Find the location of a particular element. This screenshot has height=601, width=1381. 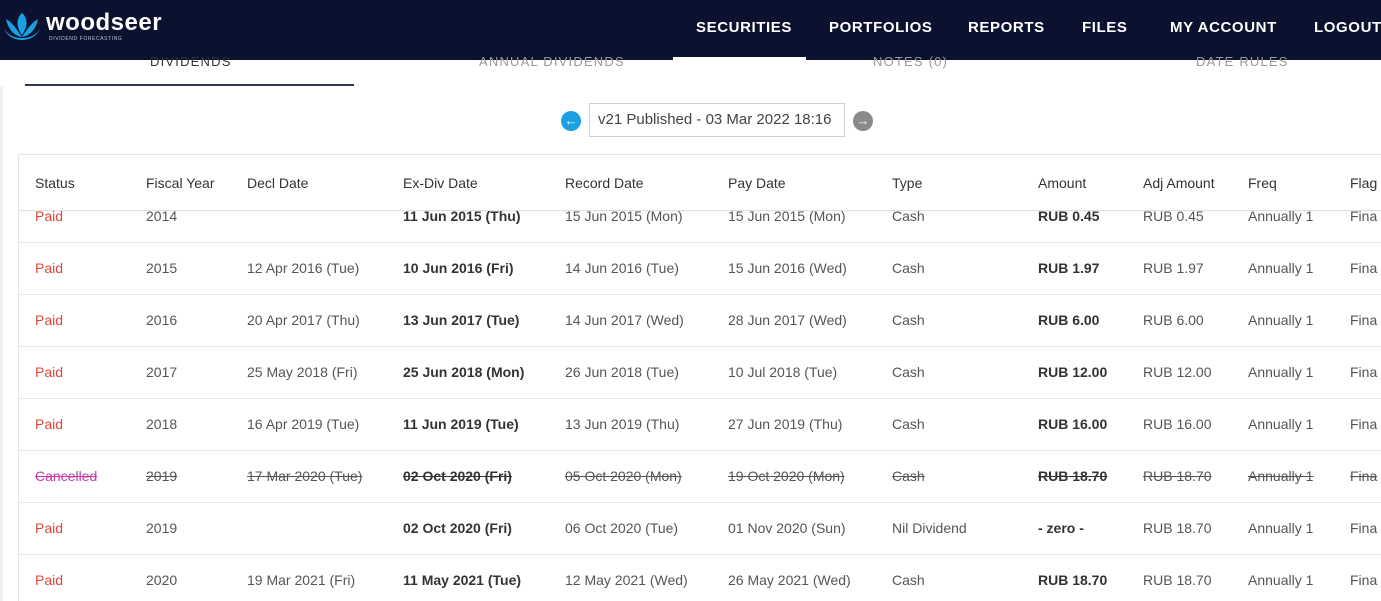

cell-adj-amount: RUB 12.00 is located at coordinates (1177, 372).